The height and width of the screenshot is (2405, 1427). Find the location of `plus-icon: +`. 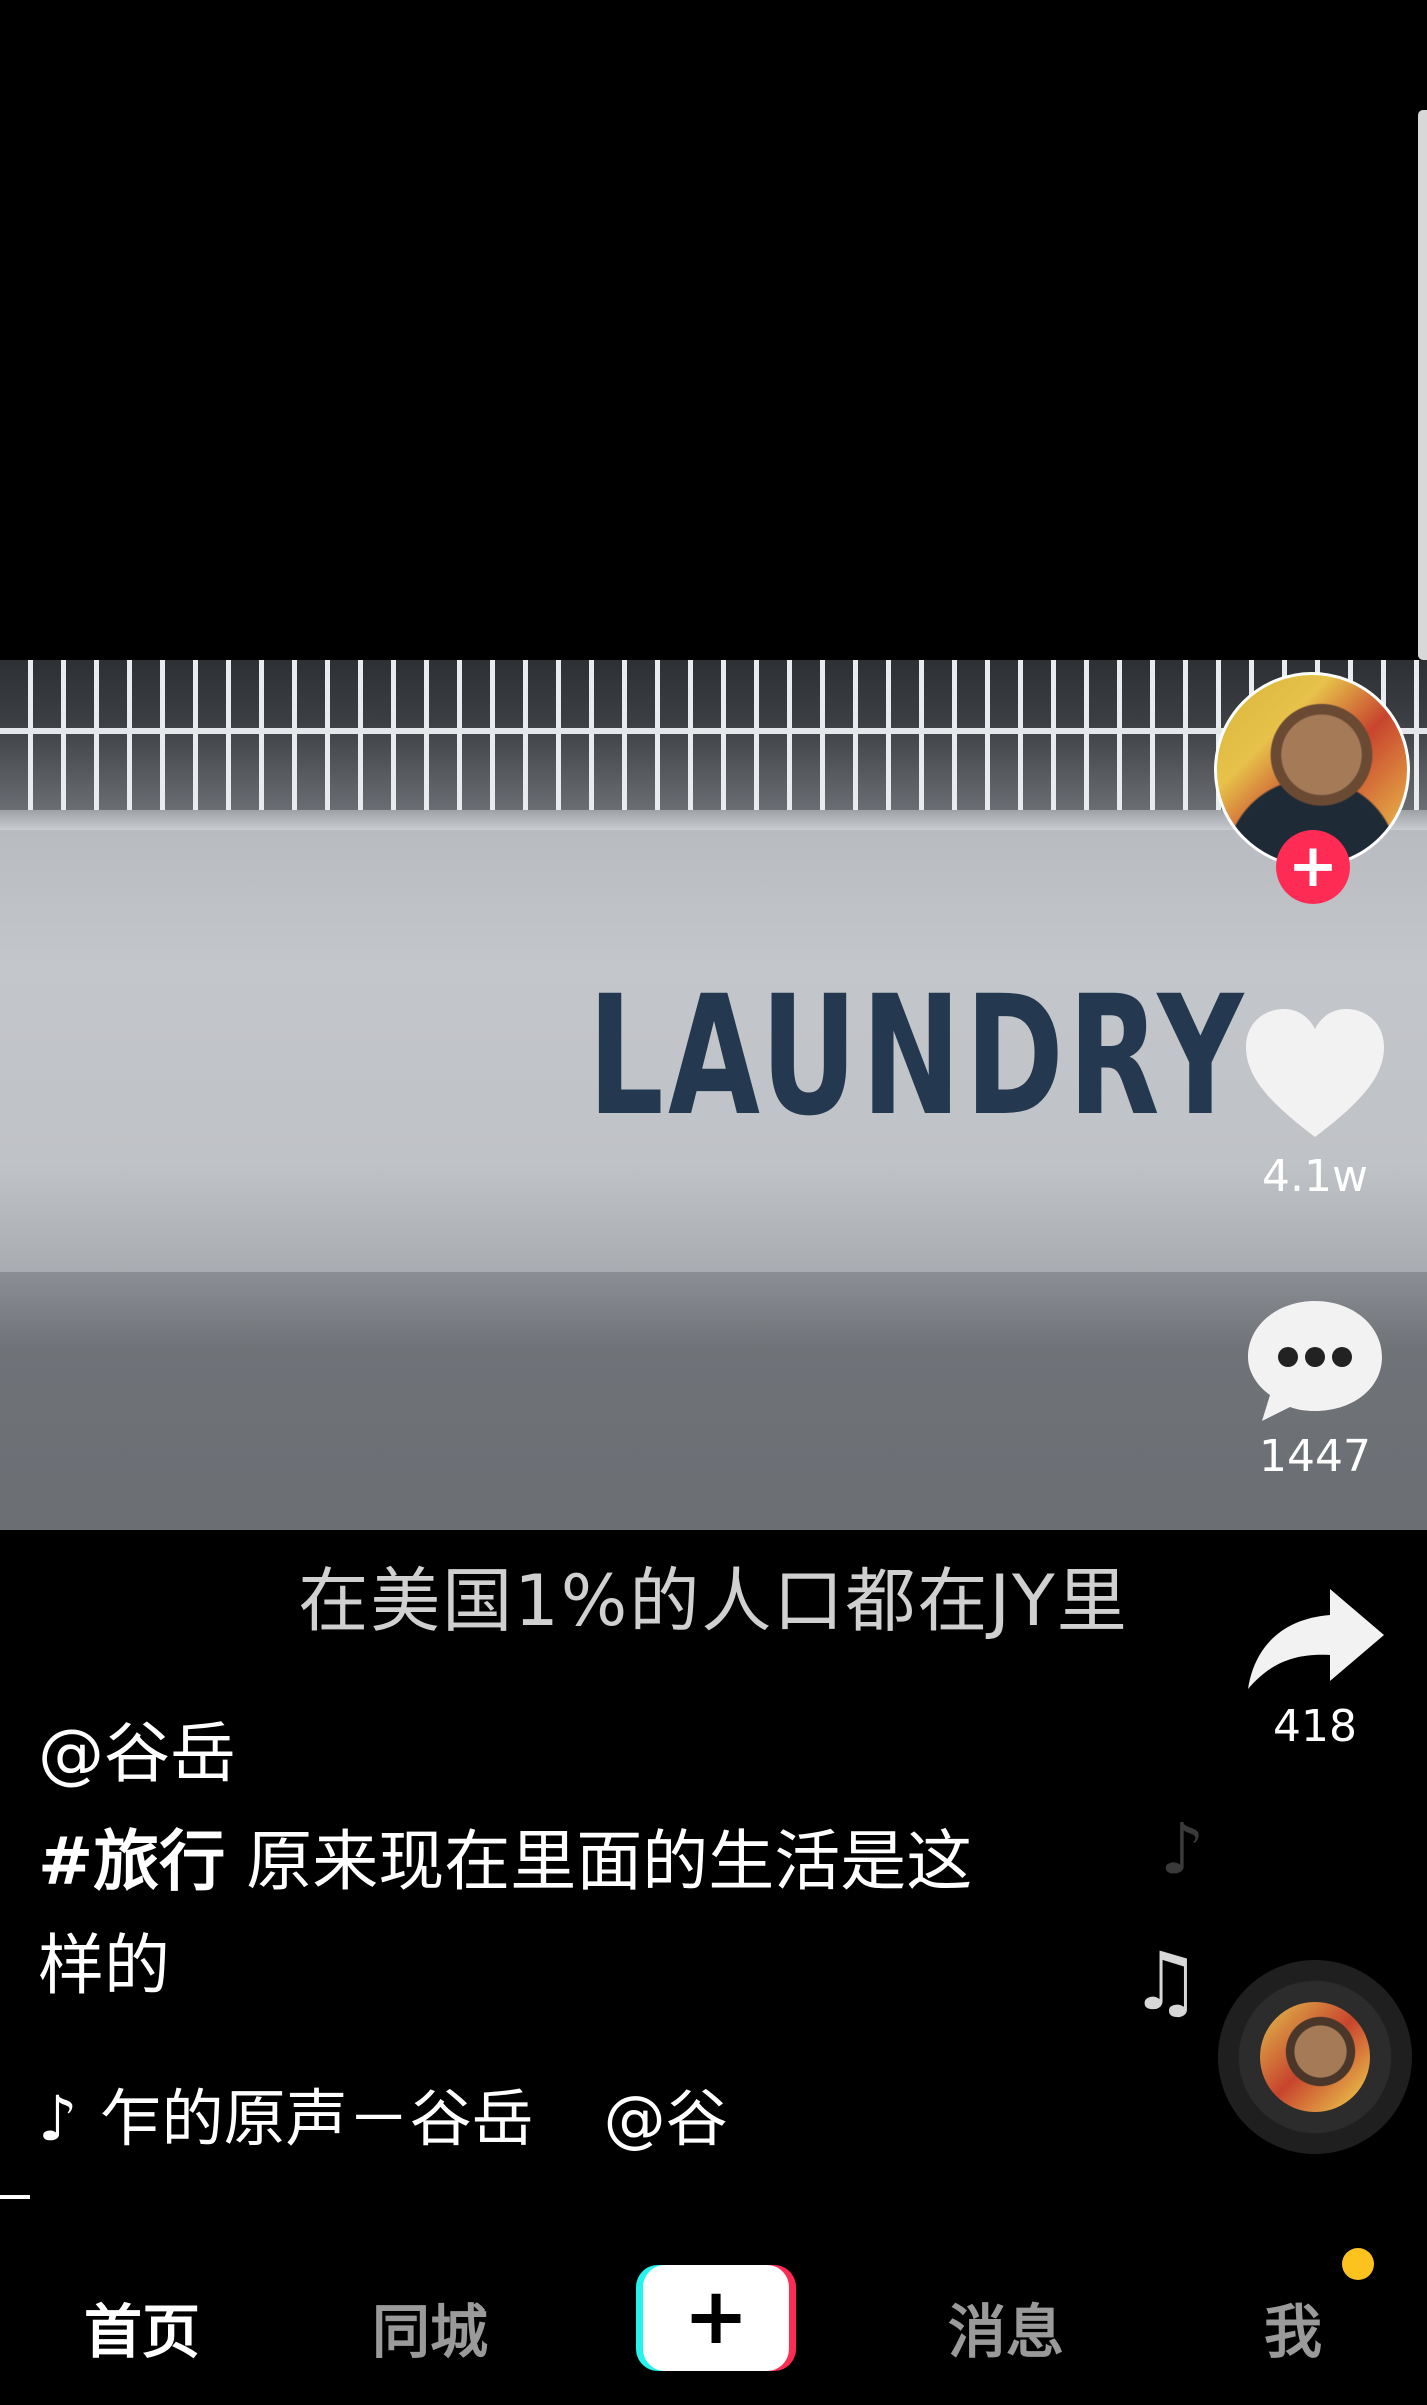

plus-icon: + is located at coordinates (716, 2318).